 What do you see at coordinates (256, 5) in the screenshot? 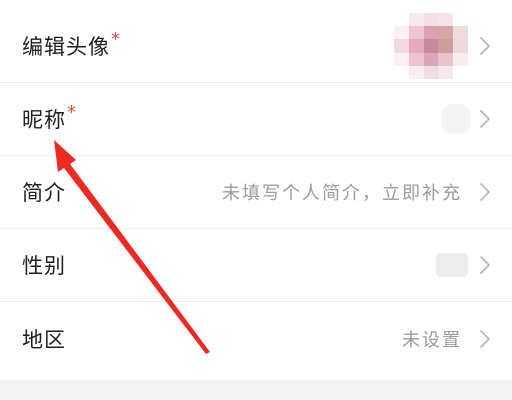
I see `top-spacer` at bounding box center [256, 5].